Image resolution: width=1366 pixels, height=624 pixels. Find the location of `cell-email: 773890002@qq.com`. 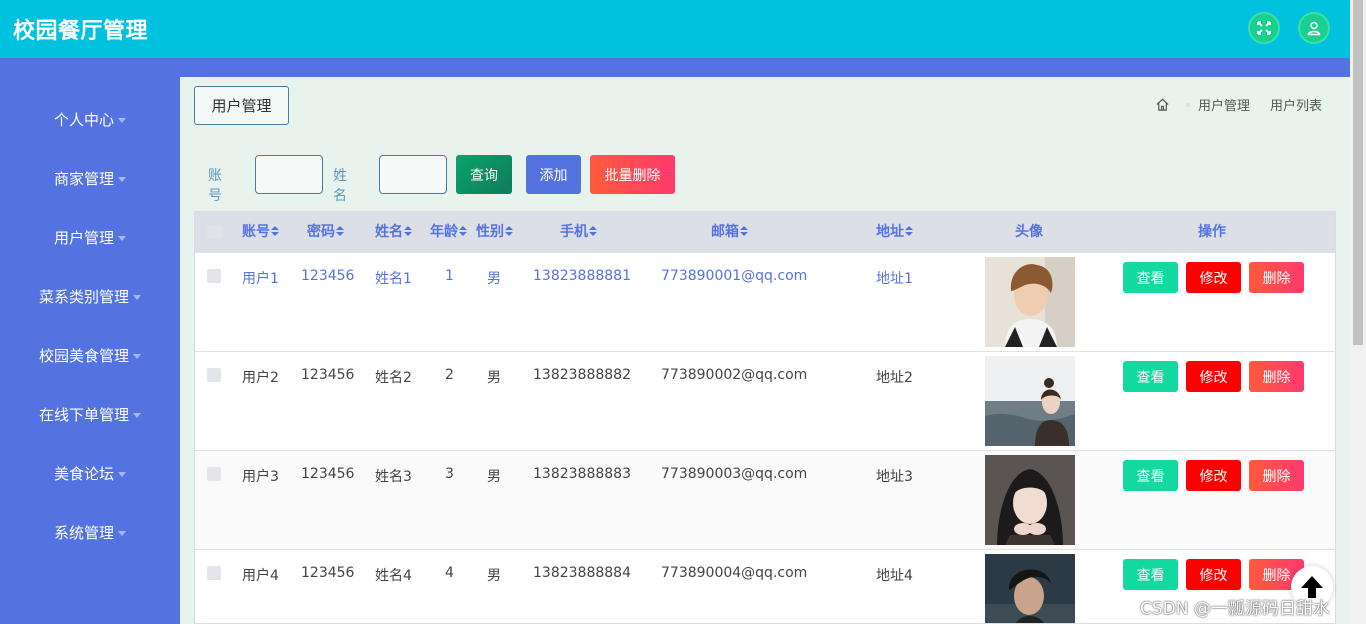

cell-email: 773890002@qq.com is located at coordinates (734, 375).